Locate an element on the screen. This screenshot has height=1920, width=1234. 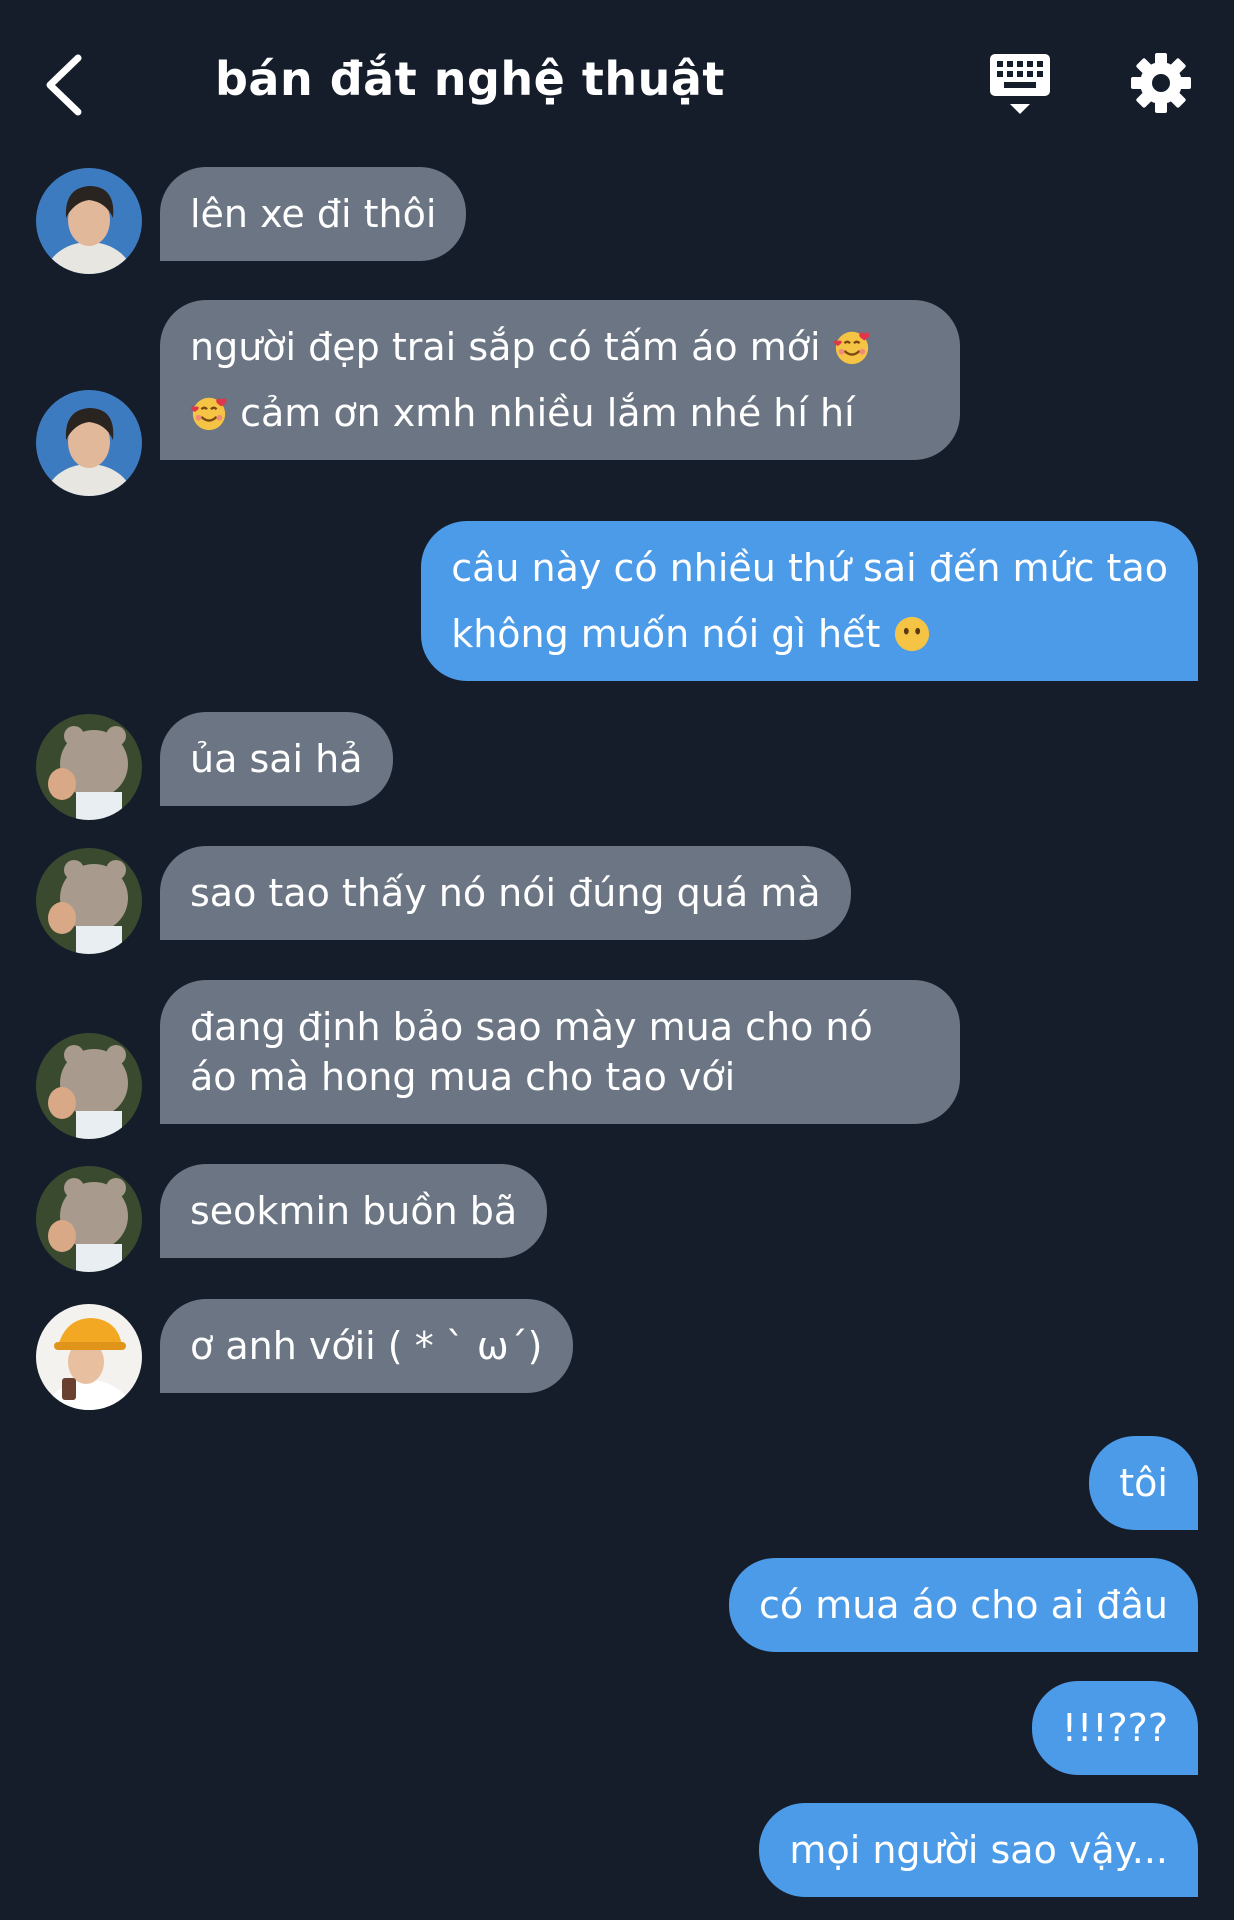
gear-icon is located at coordinates (1161, 83).